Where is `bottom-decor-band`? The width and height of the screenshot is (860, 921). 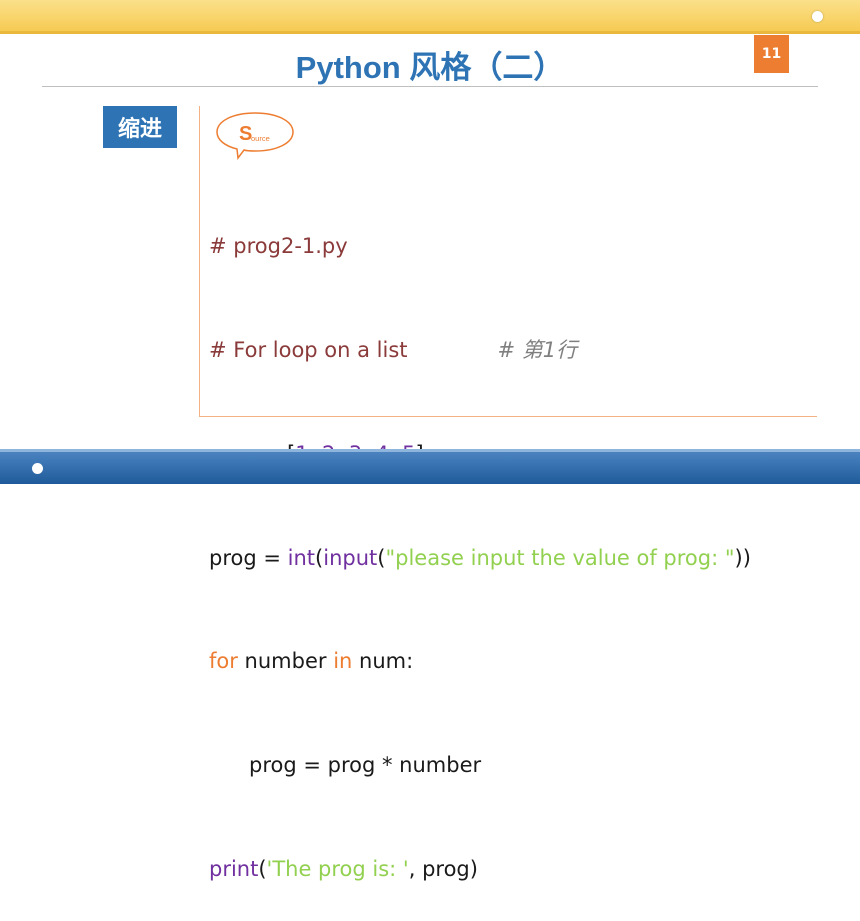
bottom-decor-band is located at coordinates (430, 466).